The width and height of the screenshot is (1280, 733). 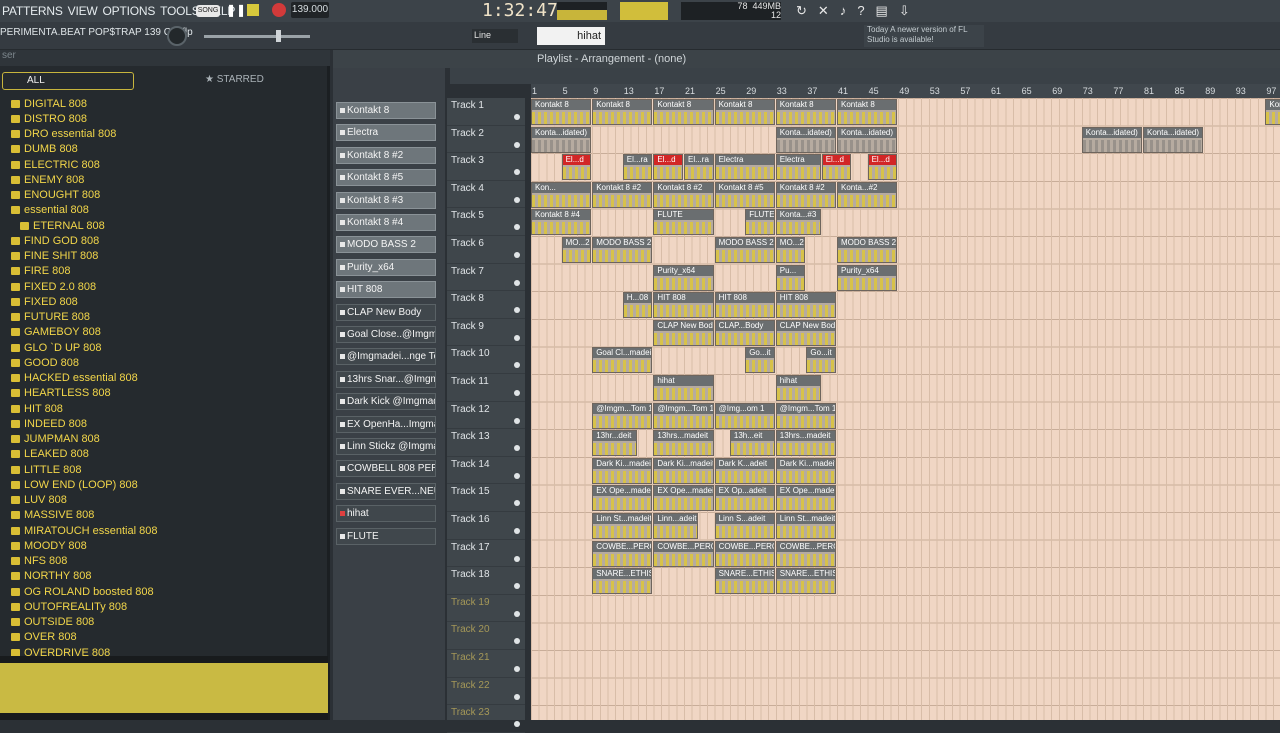 What do you see at coordinates (798, 388) in the screenshot?
I see `pattern-clip: hihat` at bounding box center [798, 388].